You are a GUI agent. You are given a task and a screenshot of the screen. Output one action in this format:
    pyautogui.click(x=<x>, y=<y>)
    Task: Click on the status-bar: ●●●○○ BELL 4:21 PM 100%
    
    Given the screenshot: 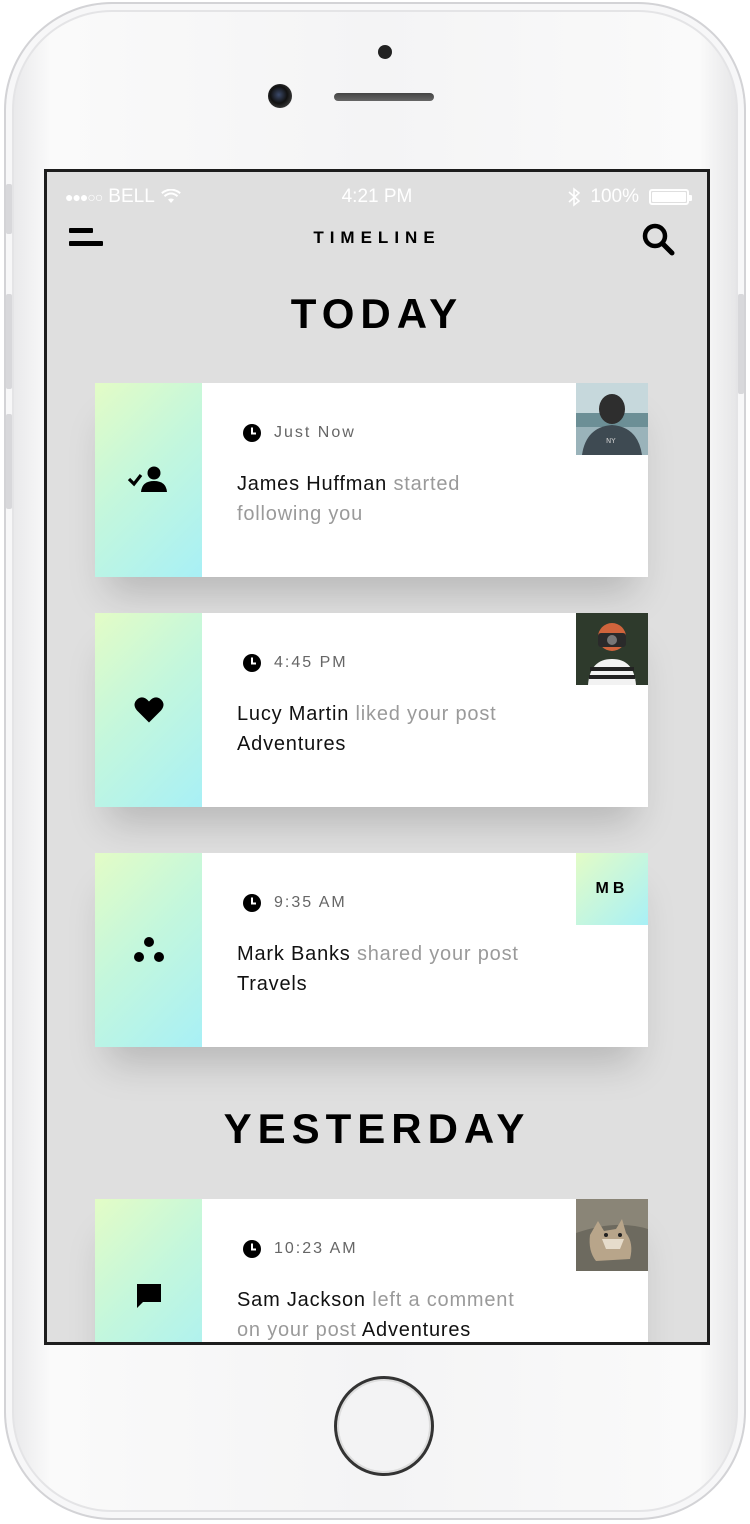 What is the action you would take?
    pyautogui.click(x=377, y=197)
    